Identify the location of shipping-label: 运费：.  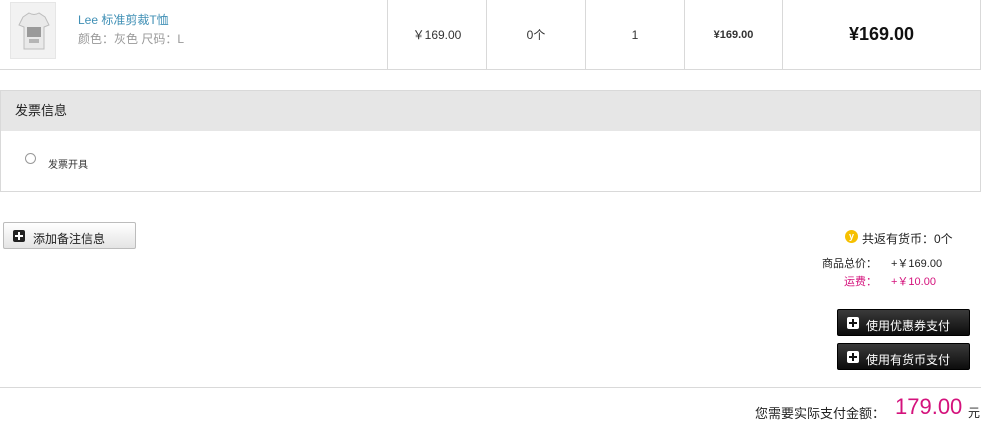
(860, 282).